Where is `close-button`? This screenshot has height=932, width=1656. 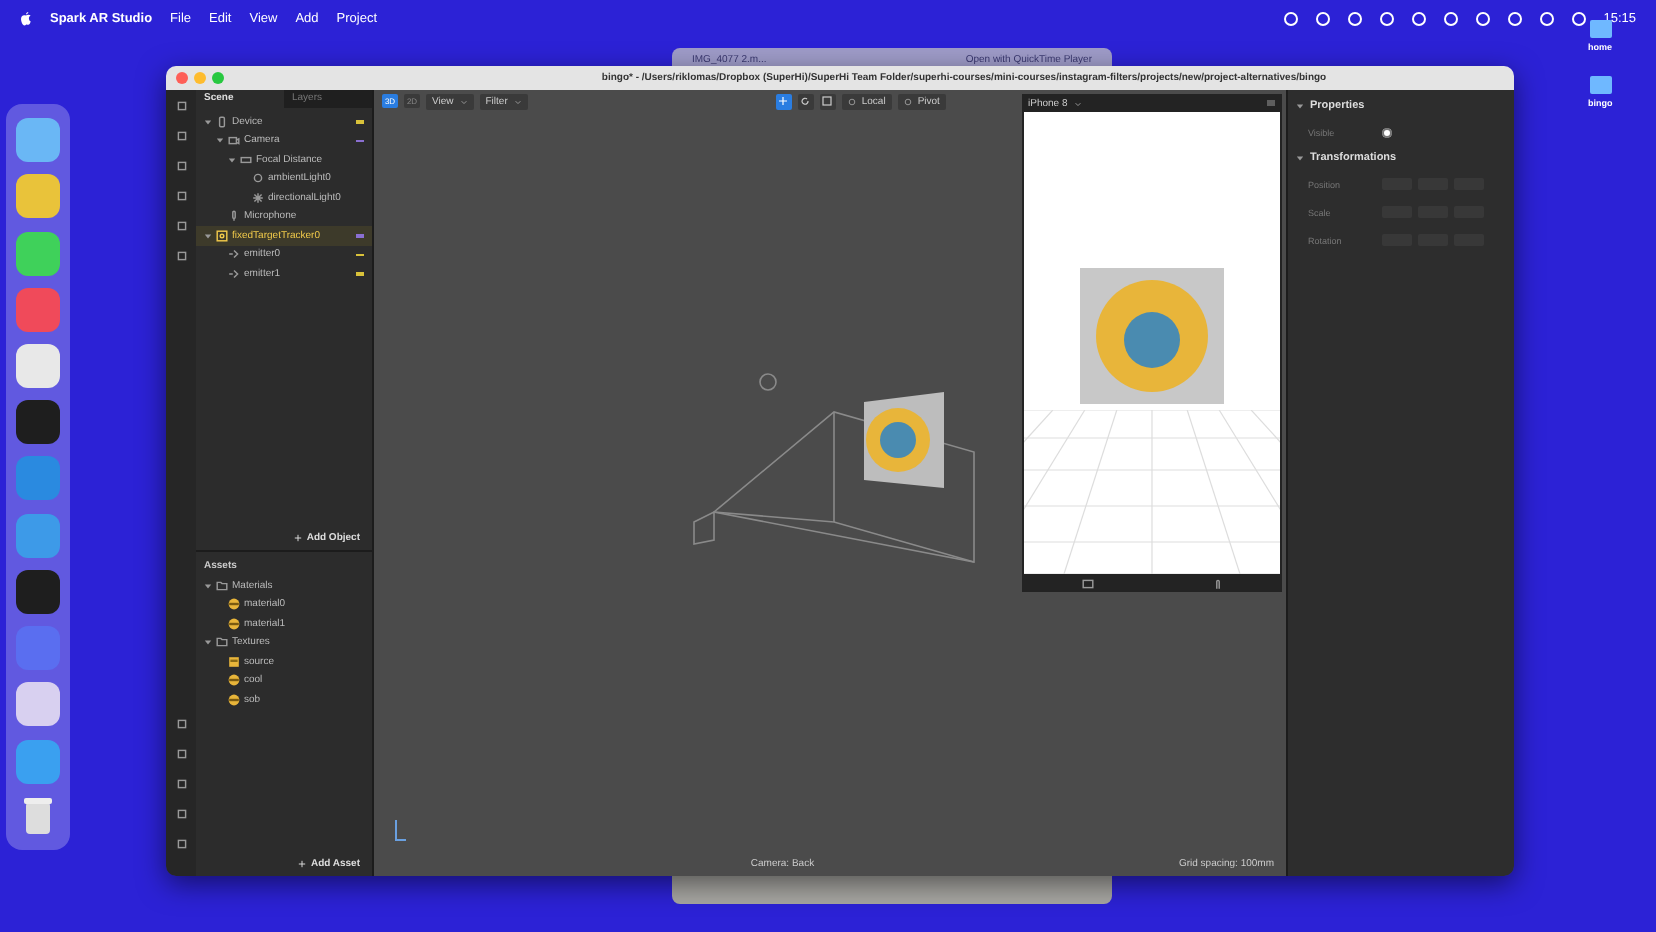
close-button is located at coordinates (182, 78).